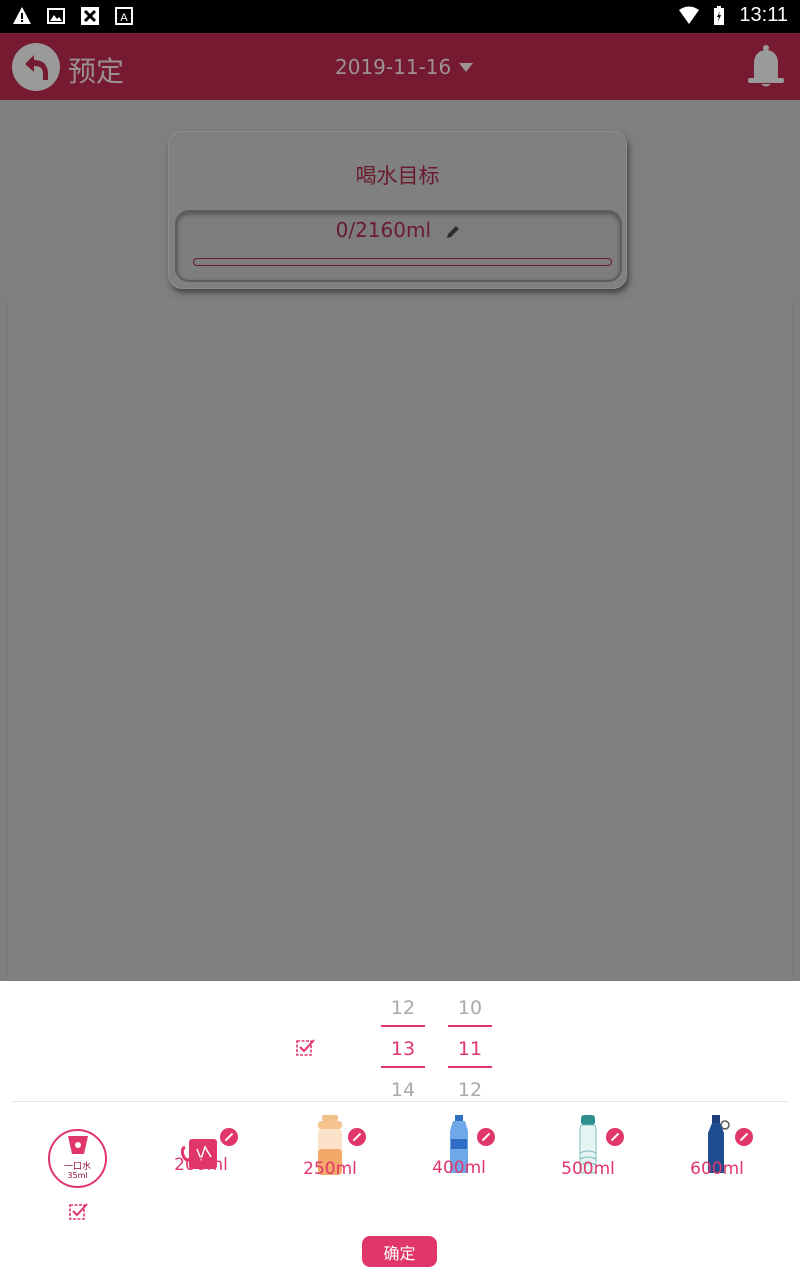 This screenshot has width=800, height=1280. Describe the element at coordinates (470, 1008) in the screenshot. I see `minute-option: 10` at that location.